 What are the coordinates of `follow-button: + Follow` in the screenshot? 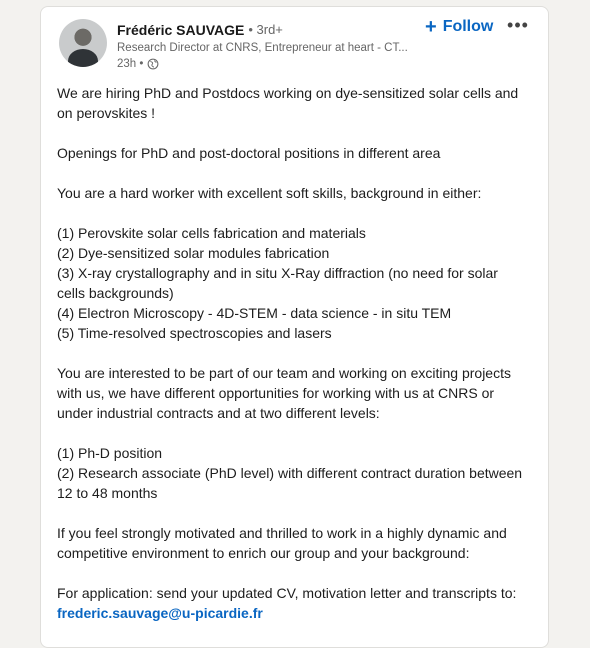 It's located at (459, 27).